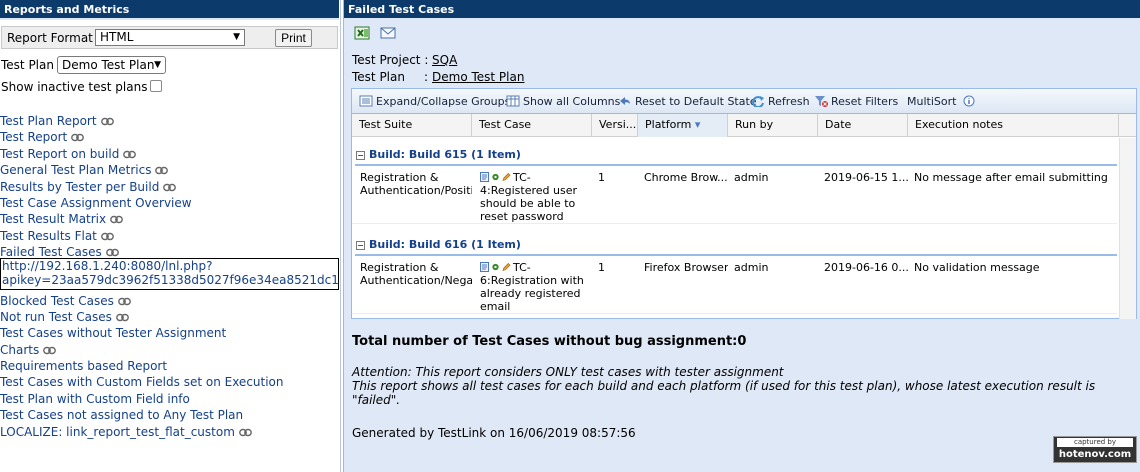 The width and height of the screenshot is (1140, 472). Describe the element at coordinates (117, 432) in the screenshot. I see `report-link-label: LOCALIZE: link_report_test_flat_custom` at that location.